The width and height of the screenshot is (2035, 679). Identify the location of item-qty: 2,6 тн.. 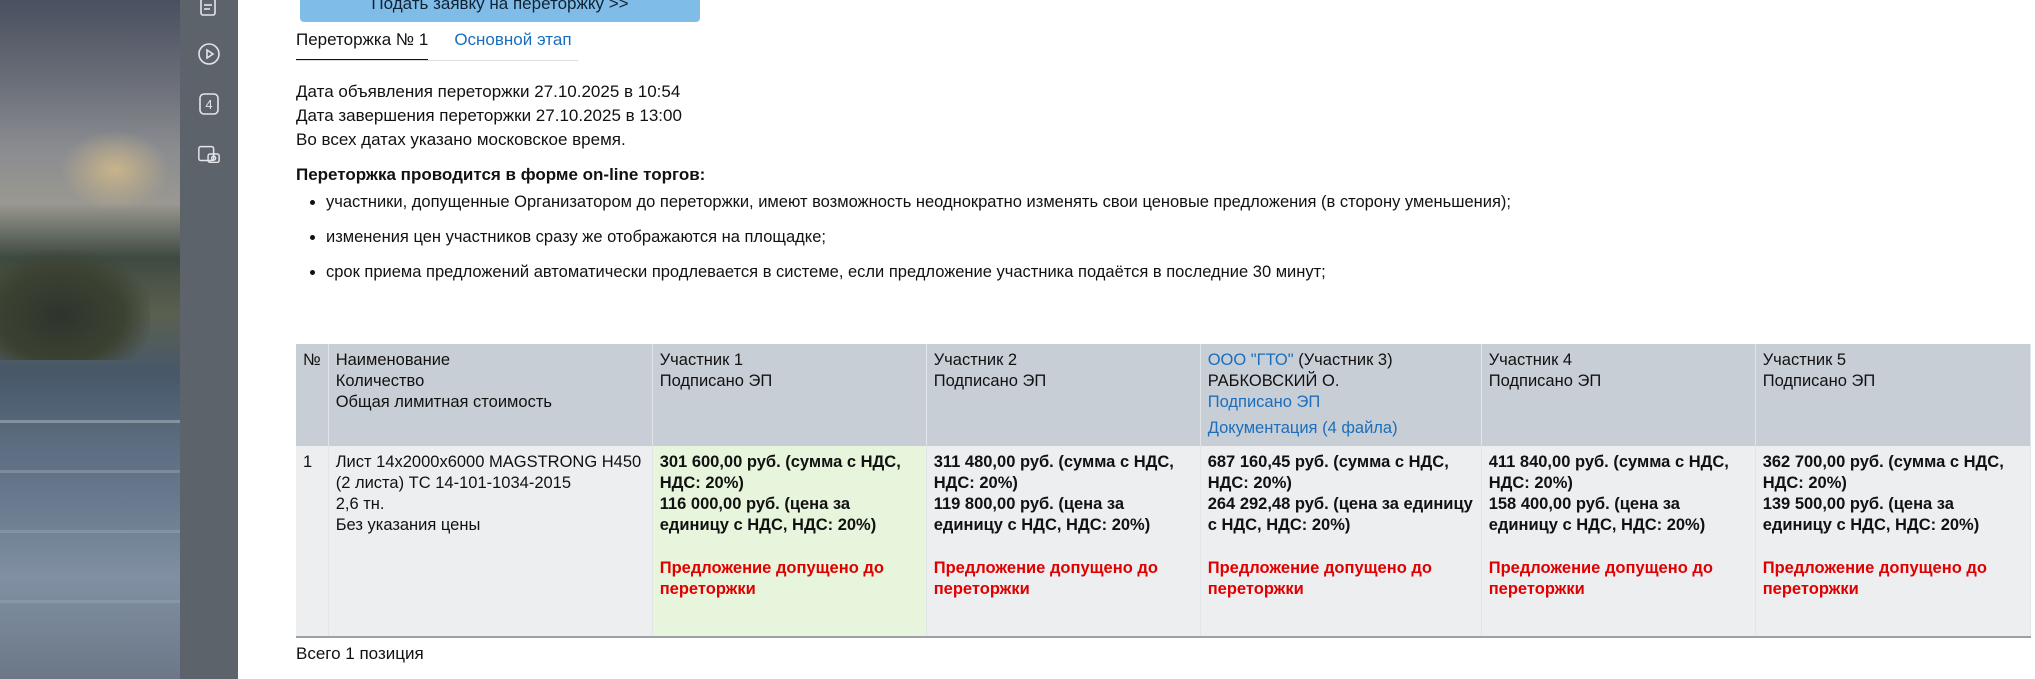
(360, 504).